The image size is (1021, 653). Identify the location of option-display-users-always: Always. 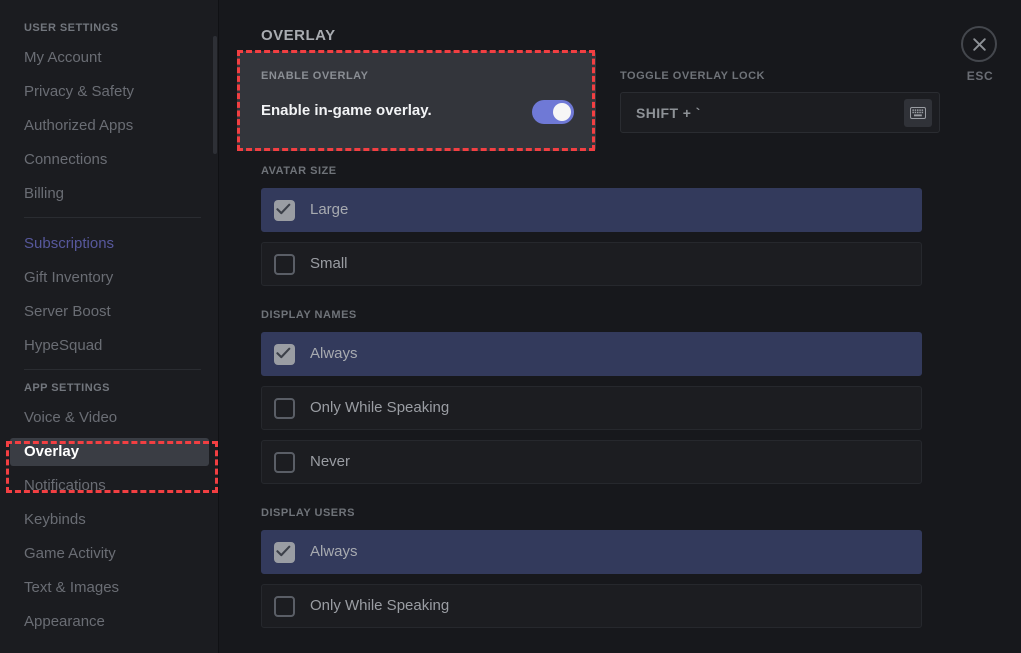
(591, 552).